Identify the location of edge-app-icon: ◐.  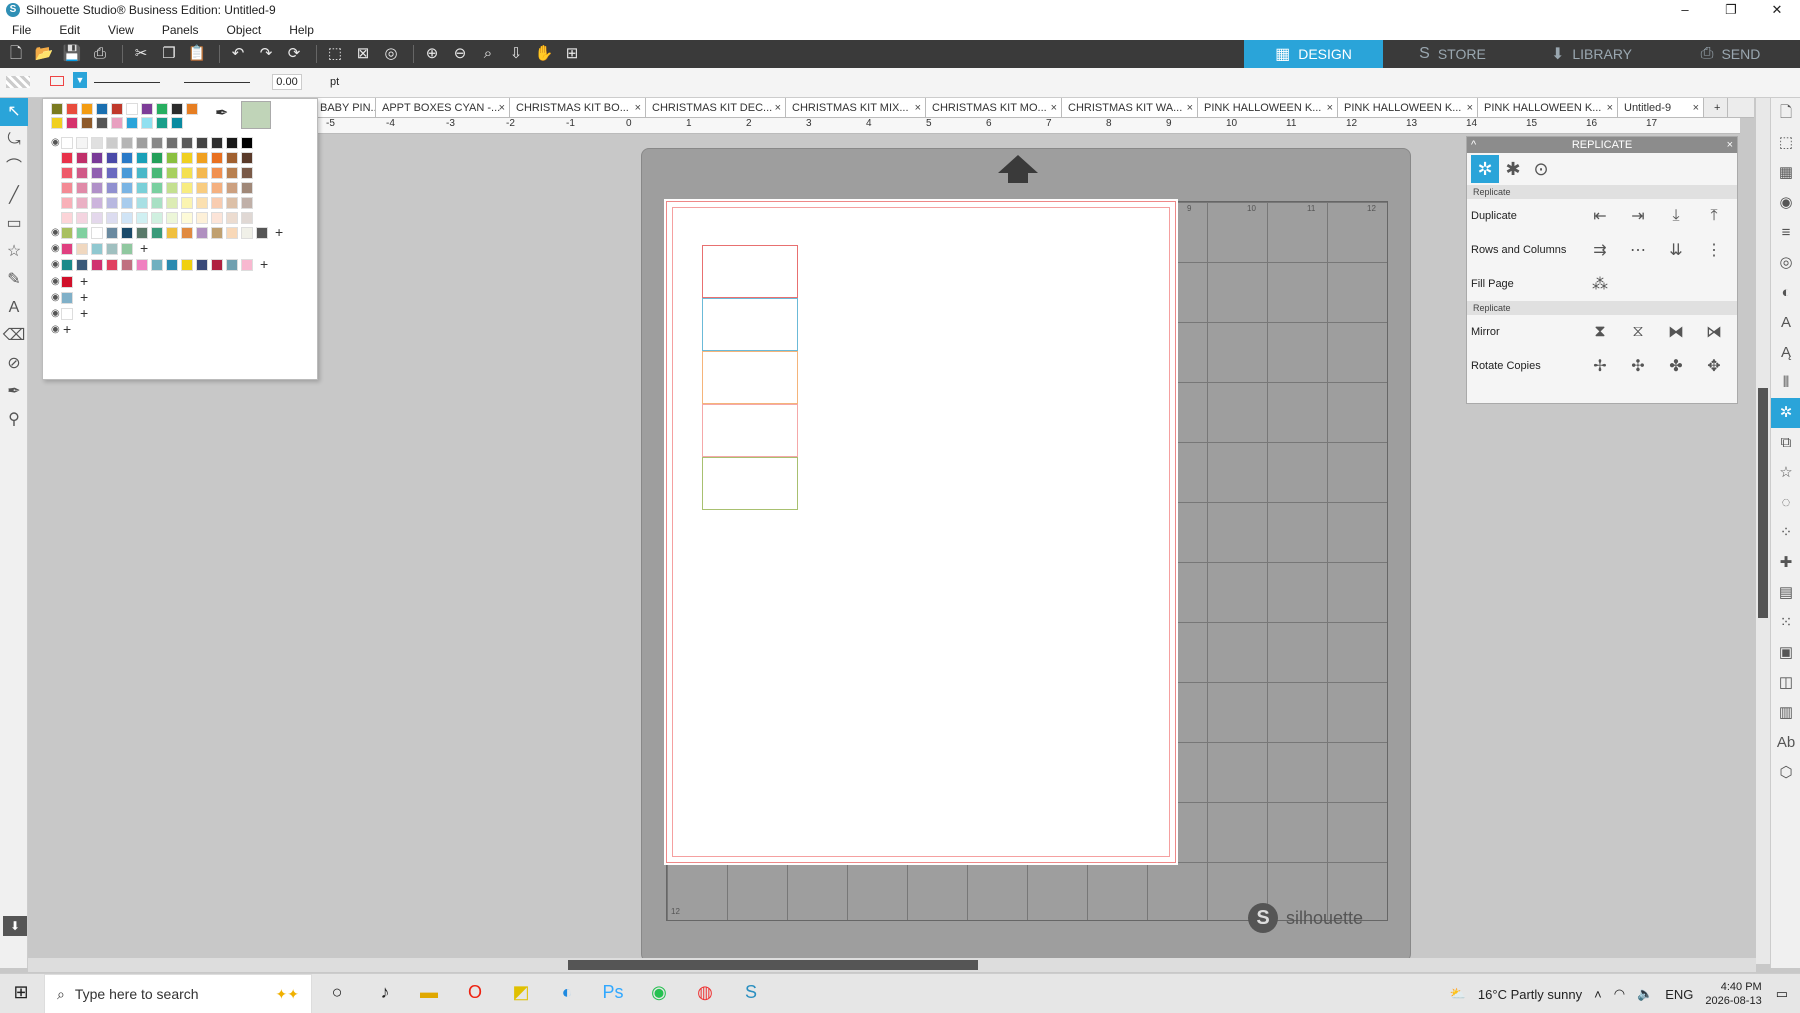
(567, 992).